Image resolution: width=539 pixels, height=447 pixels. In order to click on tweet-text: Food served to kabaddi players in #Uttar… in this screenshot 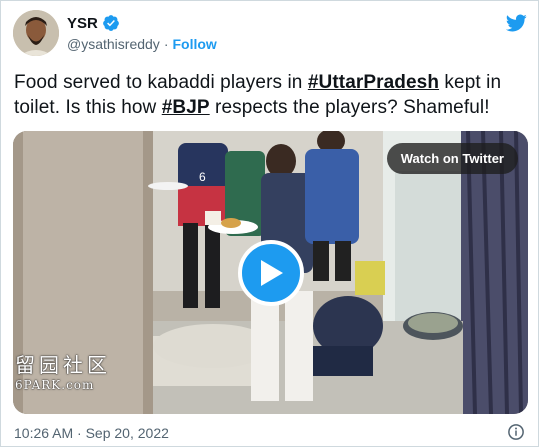, I will do `click(271, 95)`.